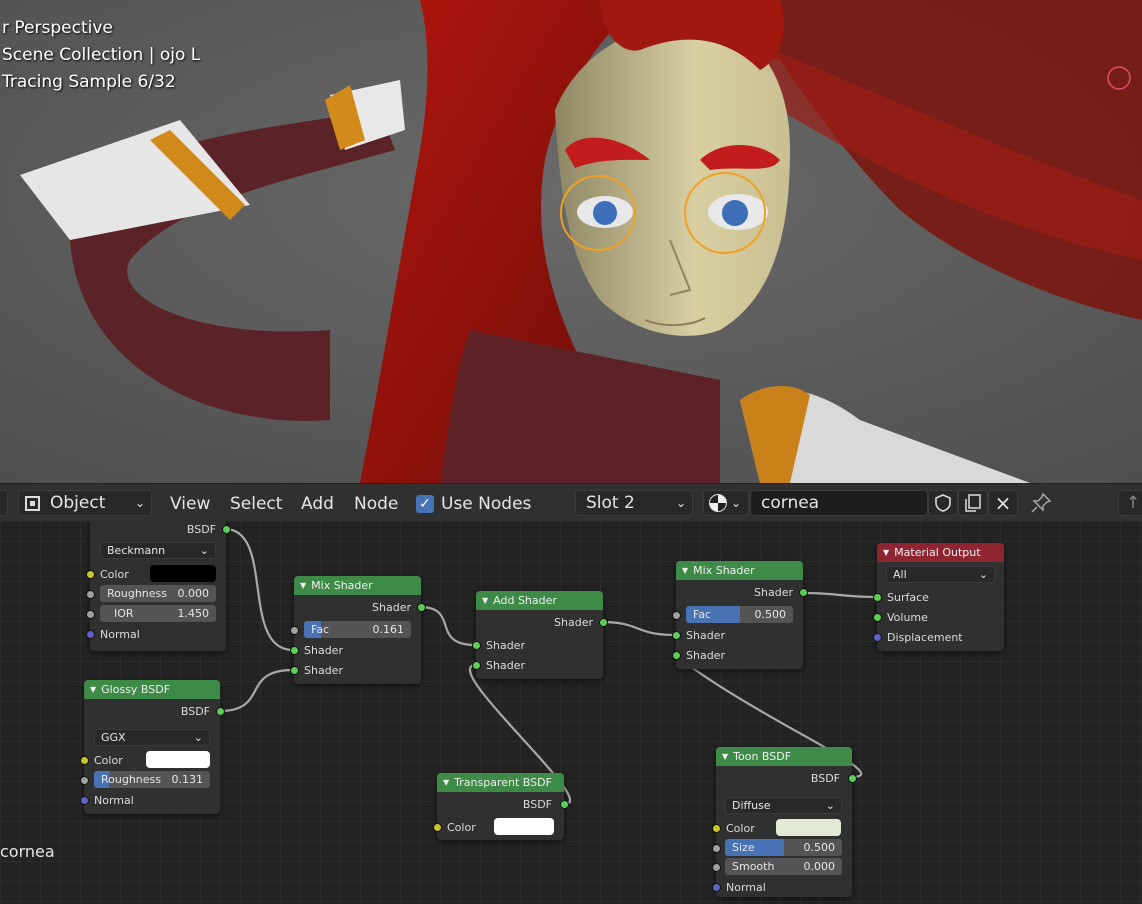  Describe the element at coordinates (195, 711) in the screenshot. I see `glossy-output-label: BSDF` at that location.